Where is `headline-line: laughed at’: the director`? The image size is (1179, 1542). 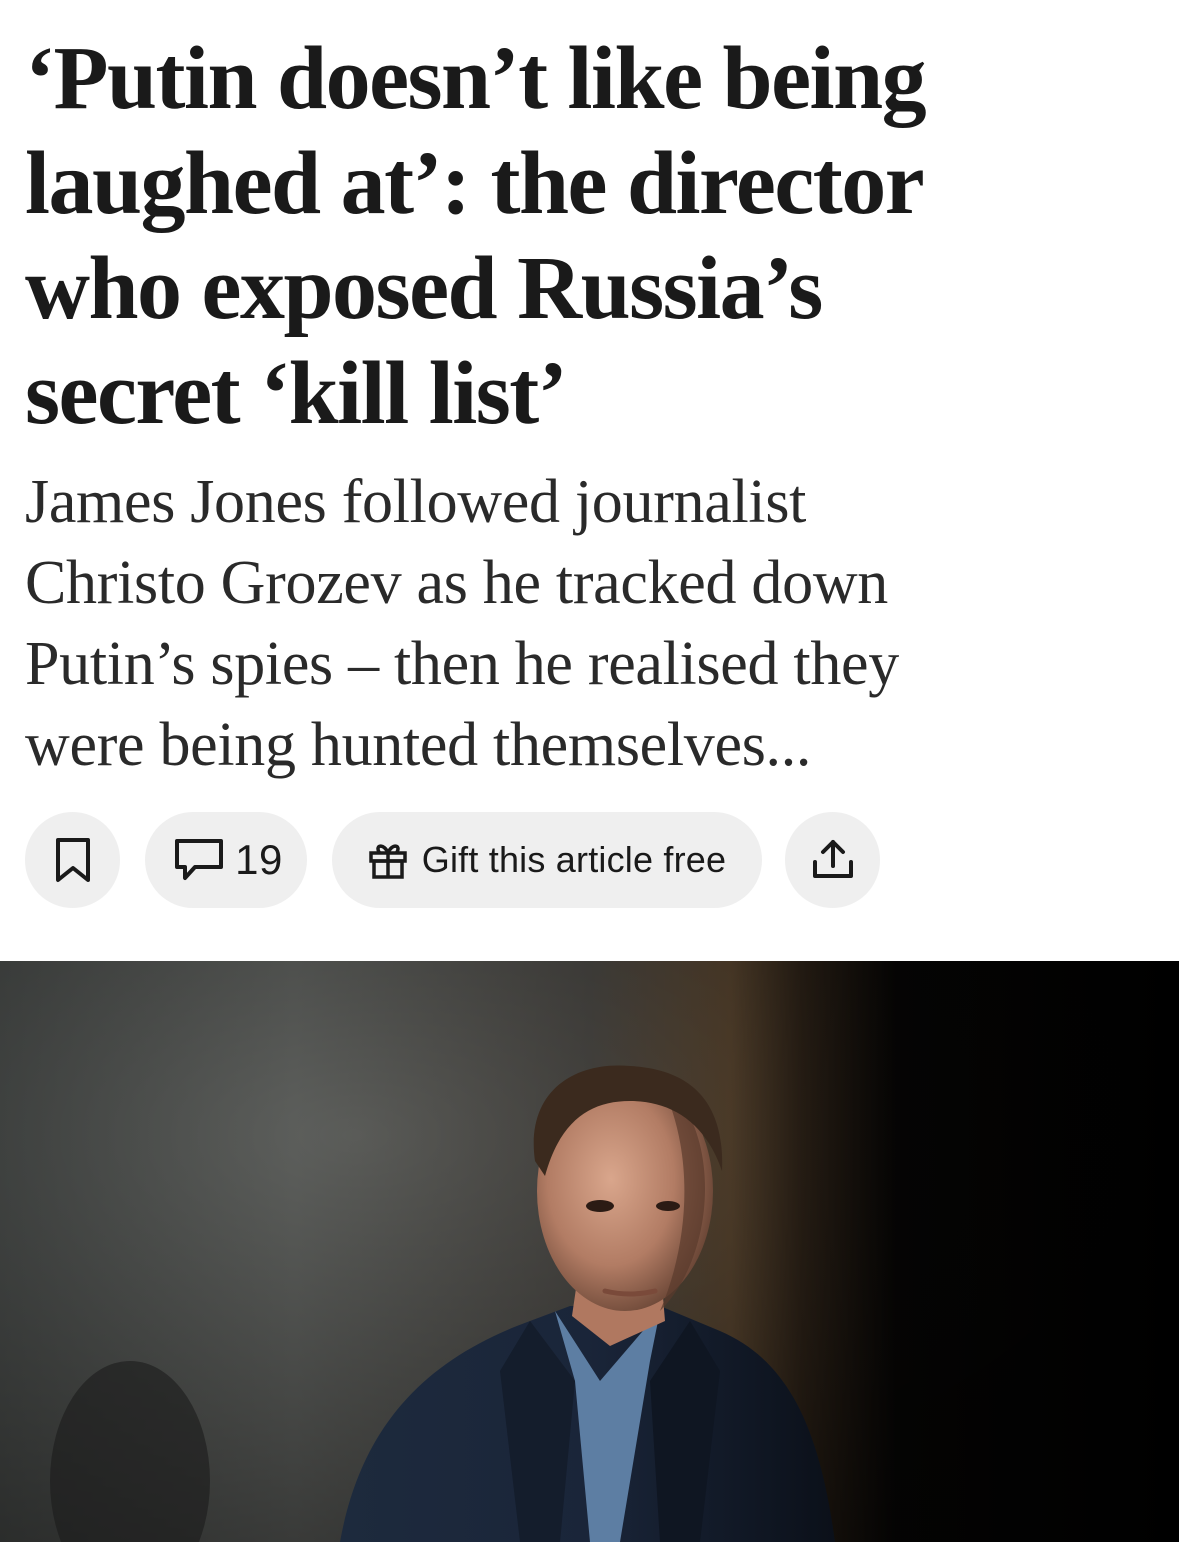
headline-line: laughed at’: the director is located at coordinates (475, 183).